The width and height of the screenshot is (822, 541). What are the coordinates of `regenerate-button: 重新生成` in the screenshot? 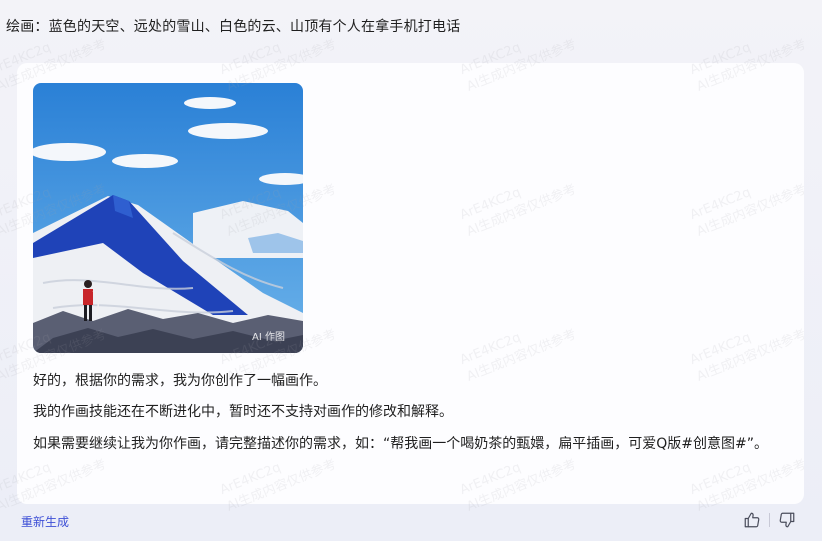 It's located at (45, 521).